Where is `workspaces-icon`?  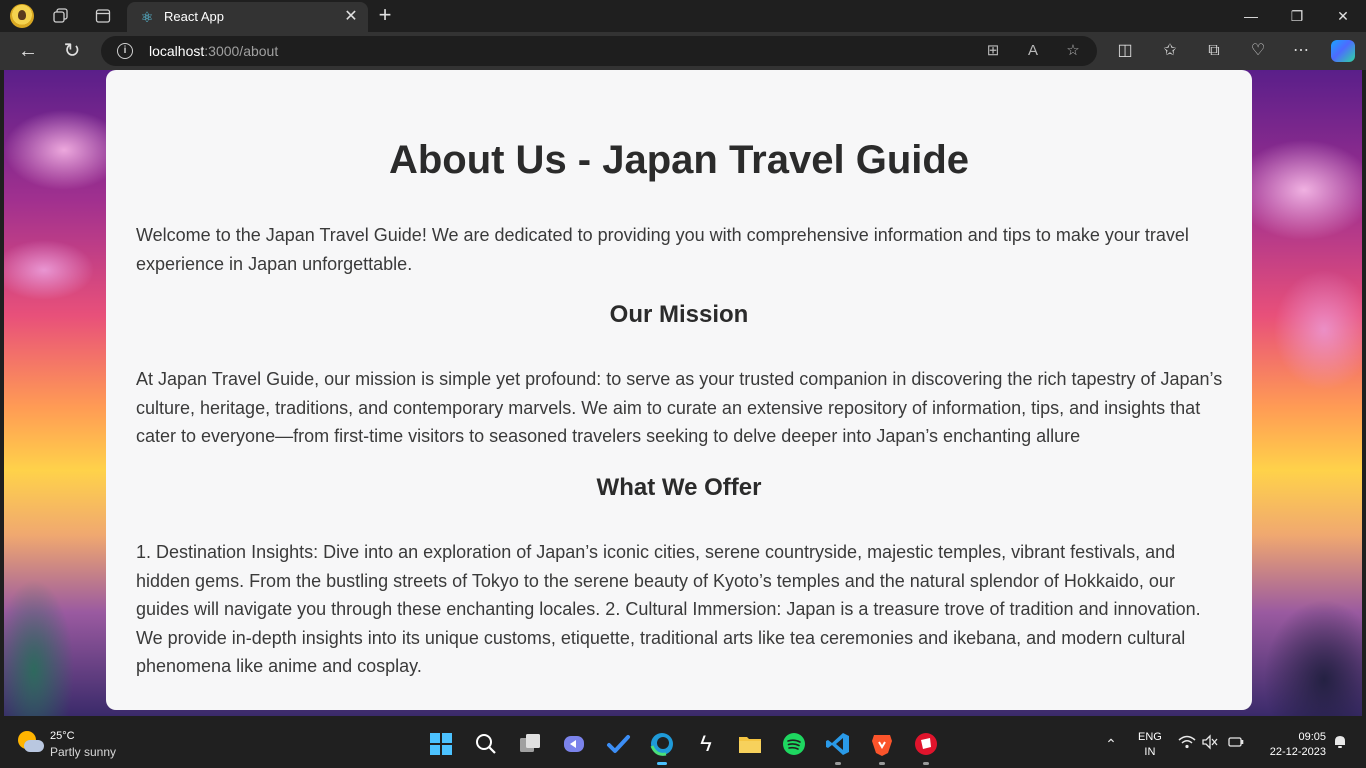 workspaces-icon is located at coordinates (61, 16).